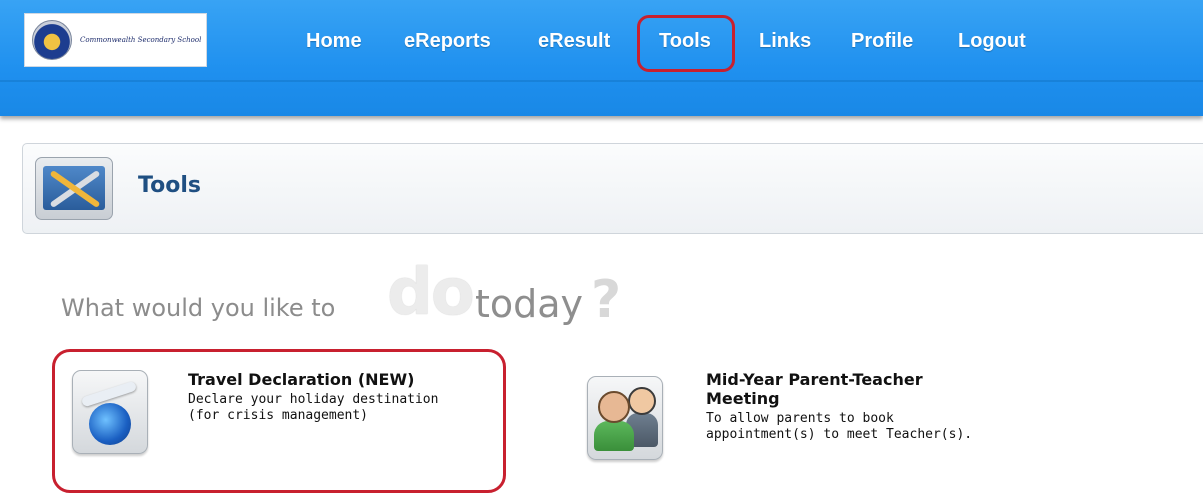  Describe the element at coordinates (52, 40) in the screenshot. I see `school-crest-icon` at that location.